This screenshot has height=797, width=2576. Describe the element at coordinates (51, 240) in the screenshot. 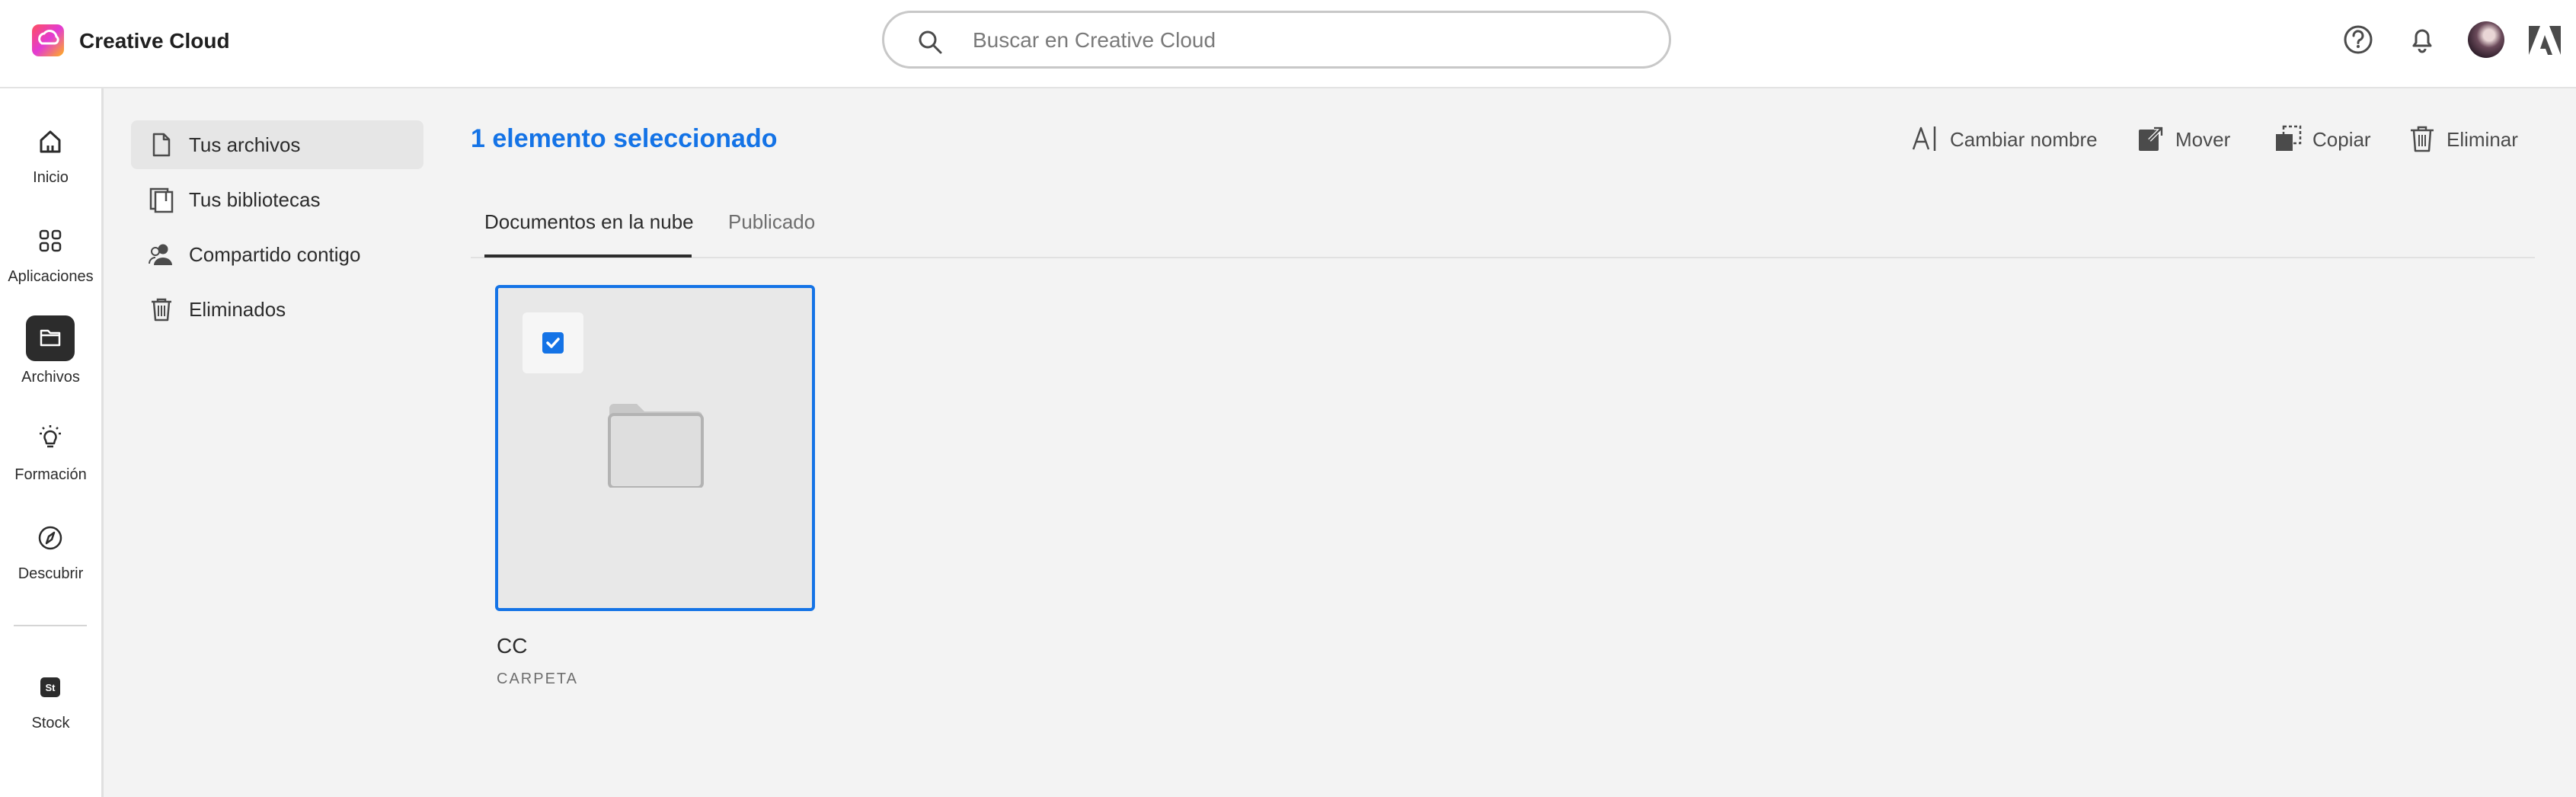

I see `apps-grid-icon` at that location.